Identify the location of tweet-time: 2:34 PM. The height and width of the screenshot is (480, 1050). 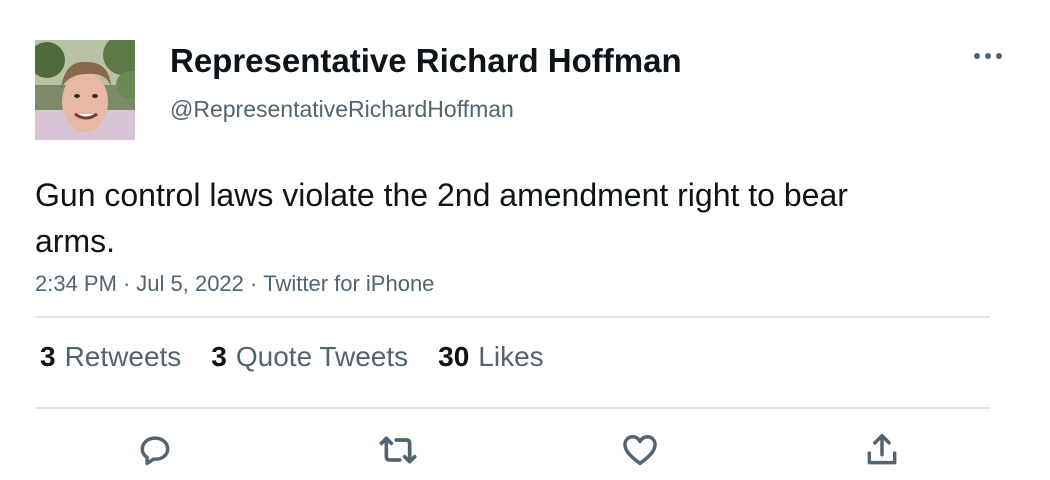
(76, 283).